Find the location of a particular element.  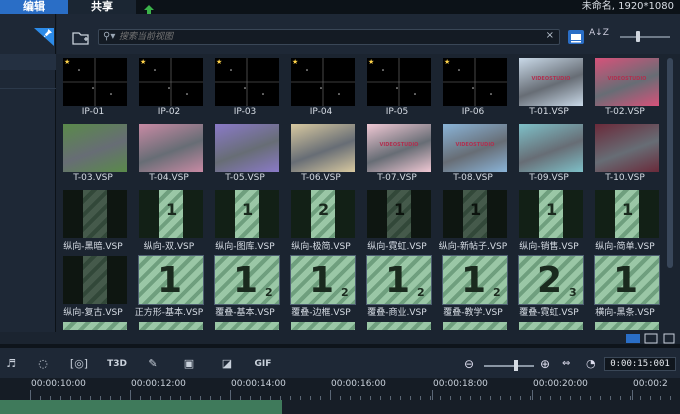

template-item: ★ IP-04 is located at coordinates (320, 88).